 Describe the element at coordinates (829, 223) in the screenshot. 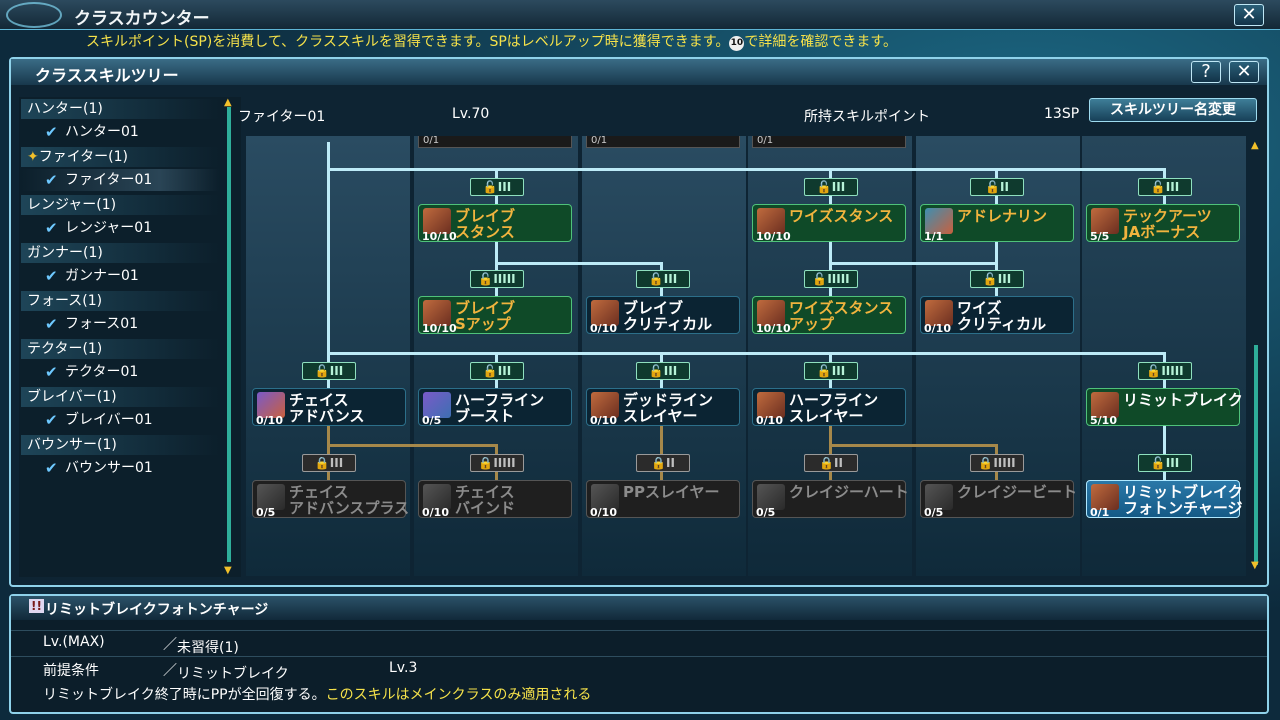

I see `skill-wise-stance: ワイズスタンス 10/10` at that location.